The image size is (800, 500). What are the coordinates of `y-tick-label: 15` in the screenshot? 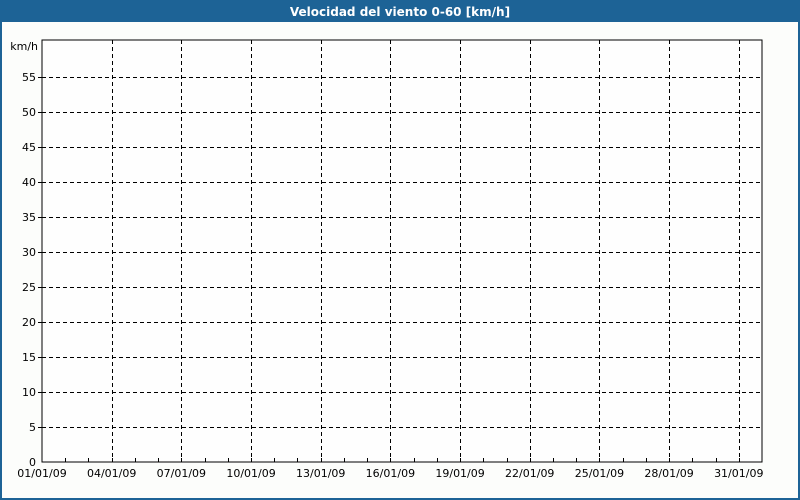 It's located at (29, 357).